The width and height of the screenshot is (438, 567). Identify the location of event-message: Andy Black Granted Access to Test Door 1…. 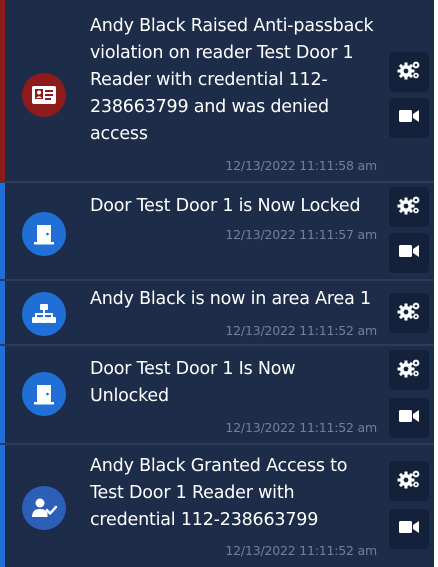
(219, 493).